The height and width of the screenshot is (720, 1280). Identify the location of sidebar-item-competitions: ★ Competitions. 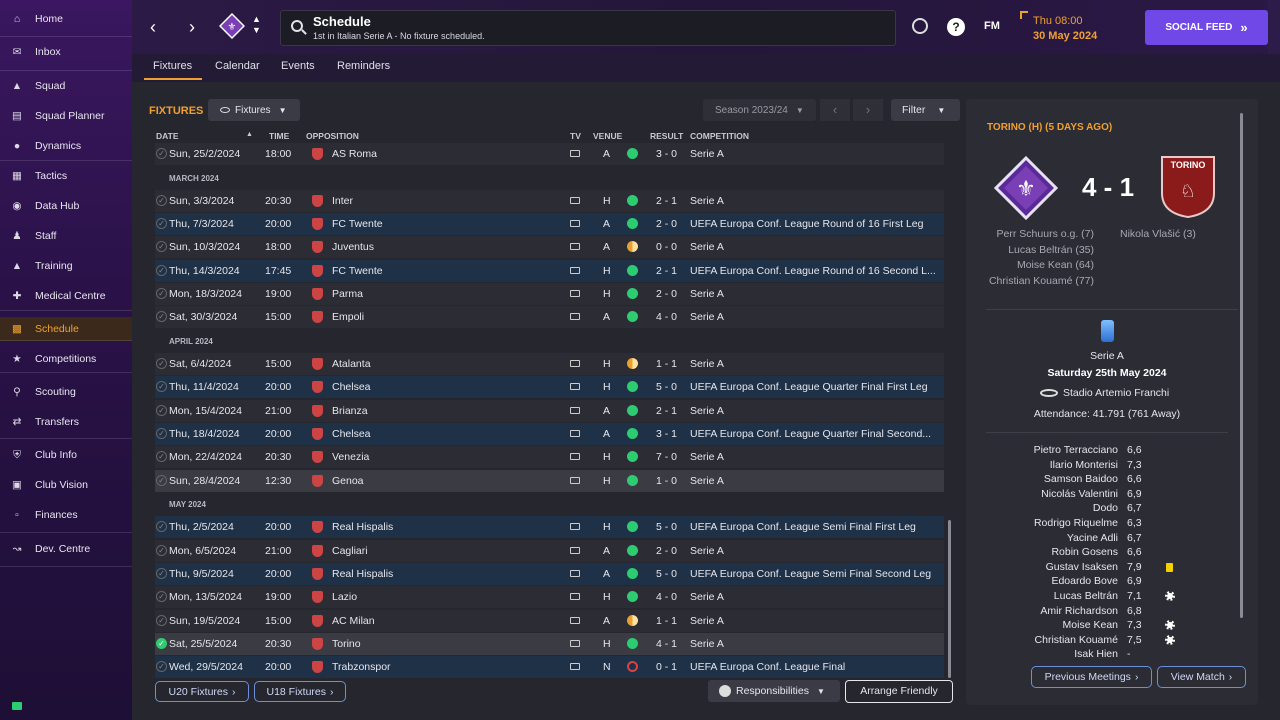
(66, 359).